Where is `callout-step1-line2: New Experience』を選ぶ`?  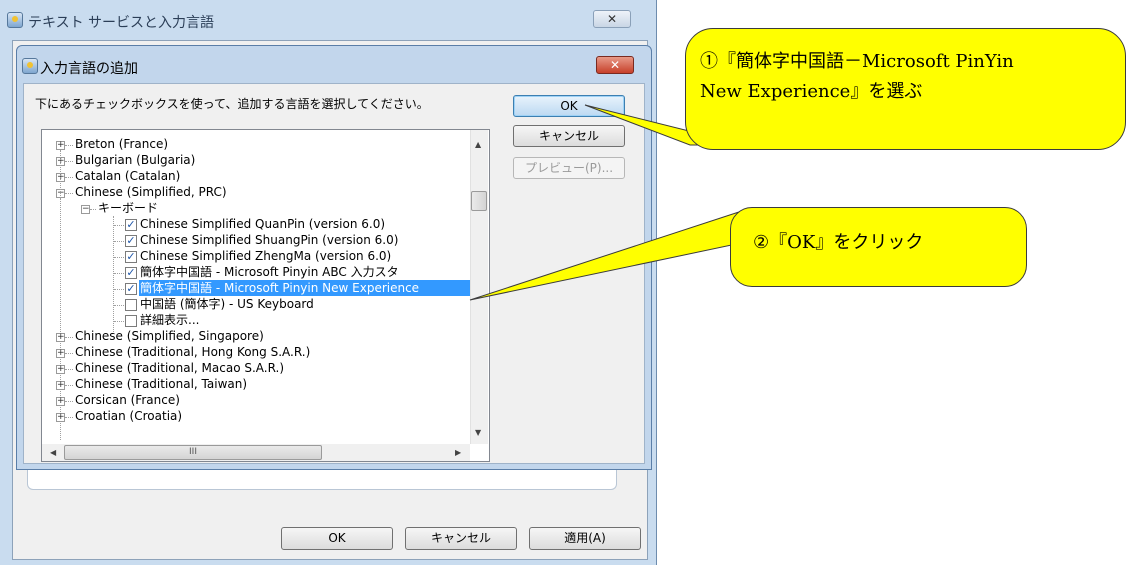 callout-step1-line2: New Experience』を選ぶ is located at coordinates (811, 91).